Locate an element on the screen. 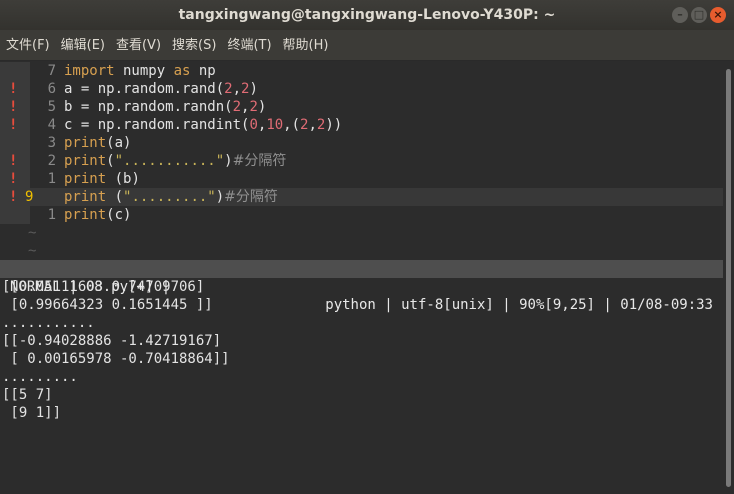  line-number: 2 is located at coordinates (51, 161).